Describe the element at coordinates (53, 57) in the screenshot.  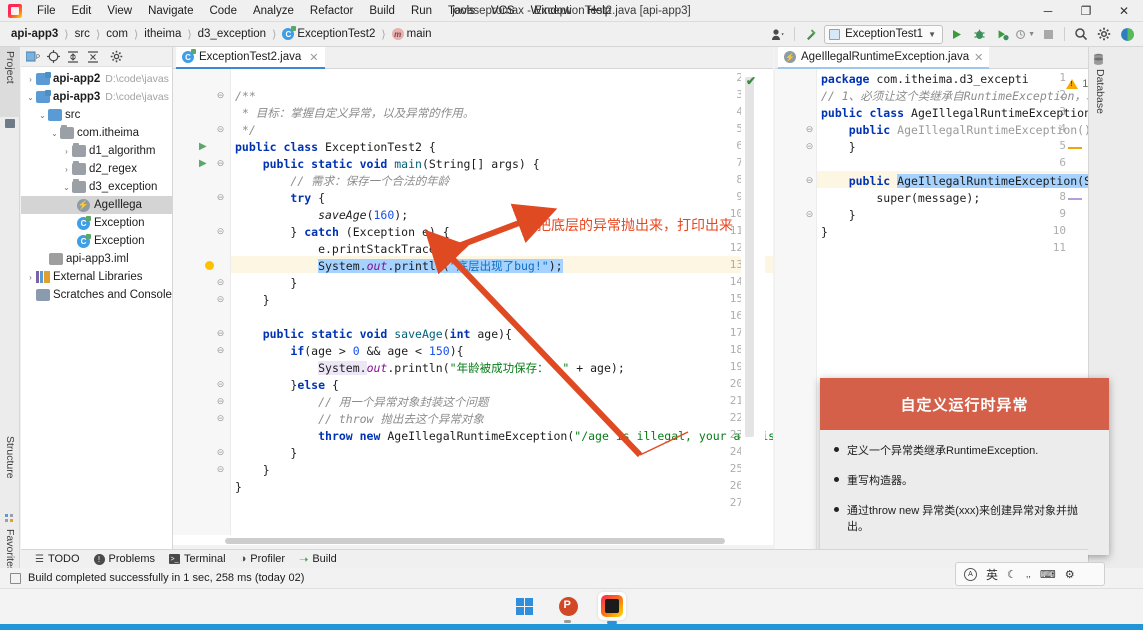
I see `locate-icon` at that location.